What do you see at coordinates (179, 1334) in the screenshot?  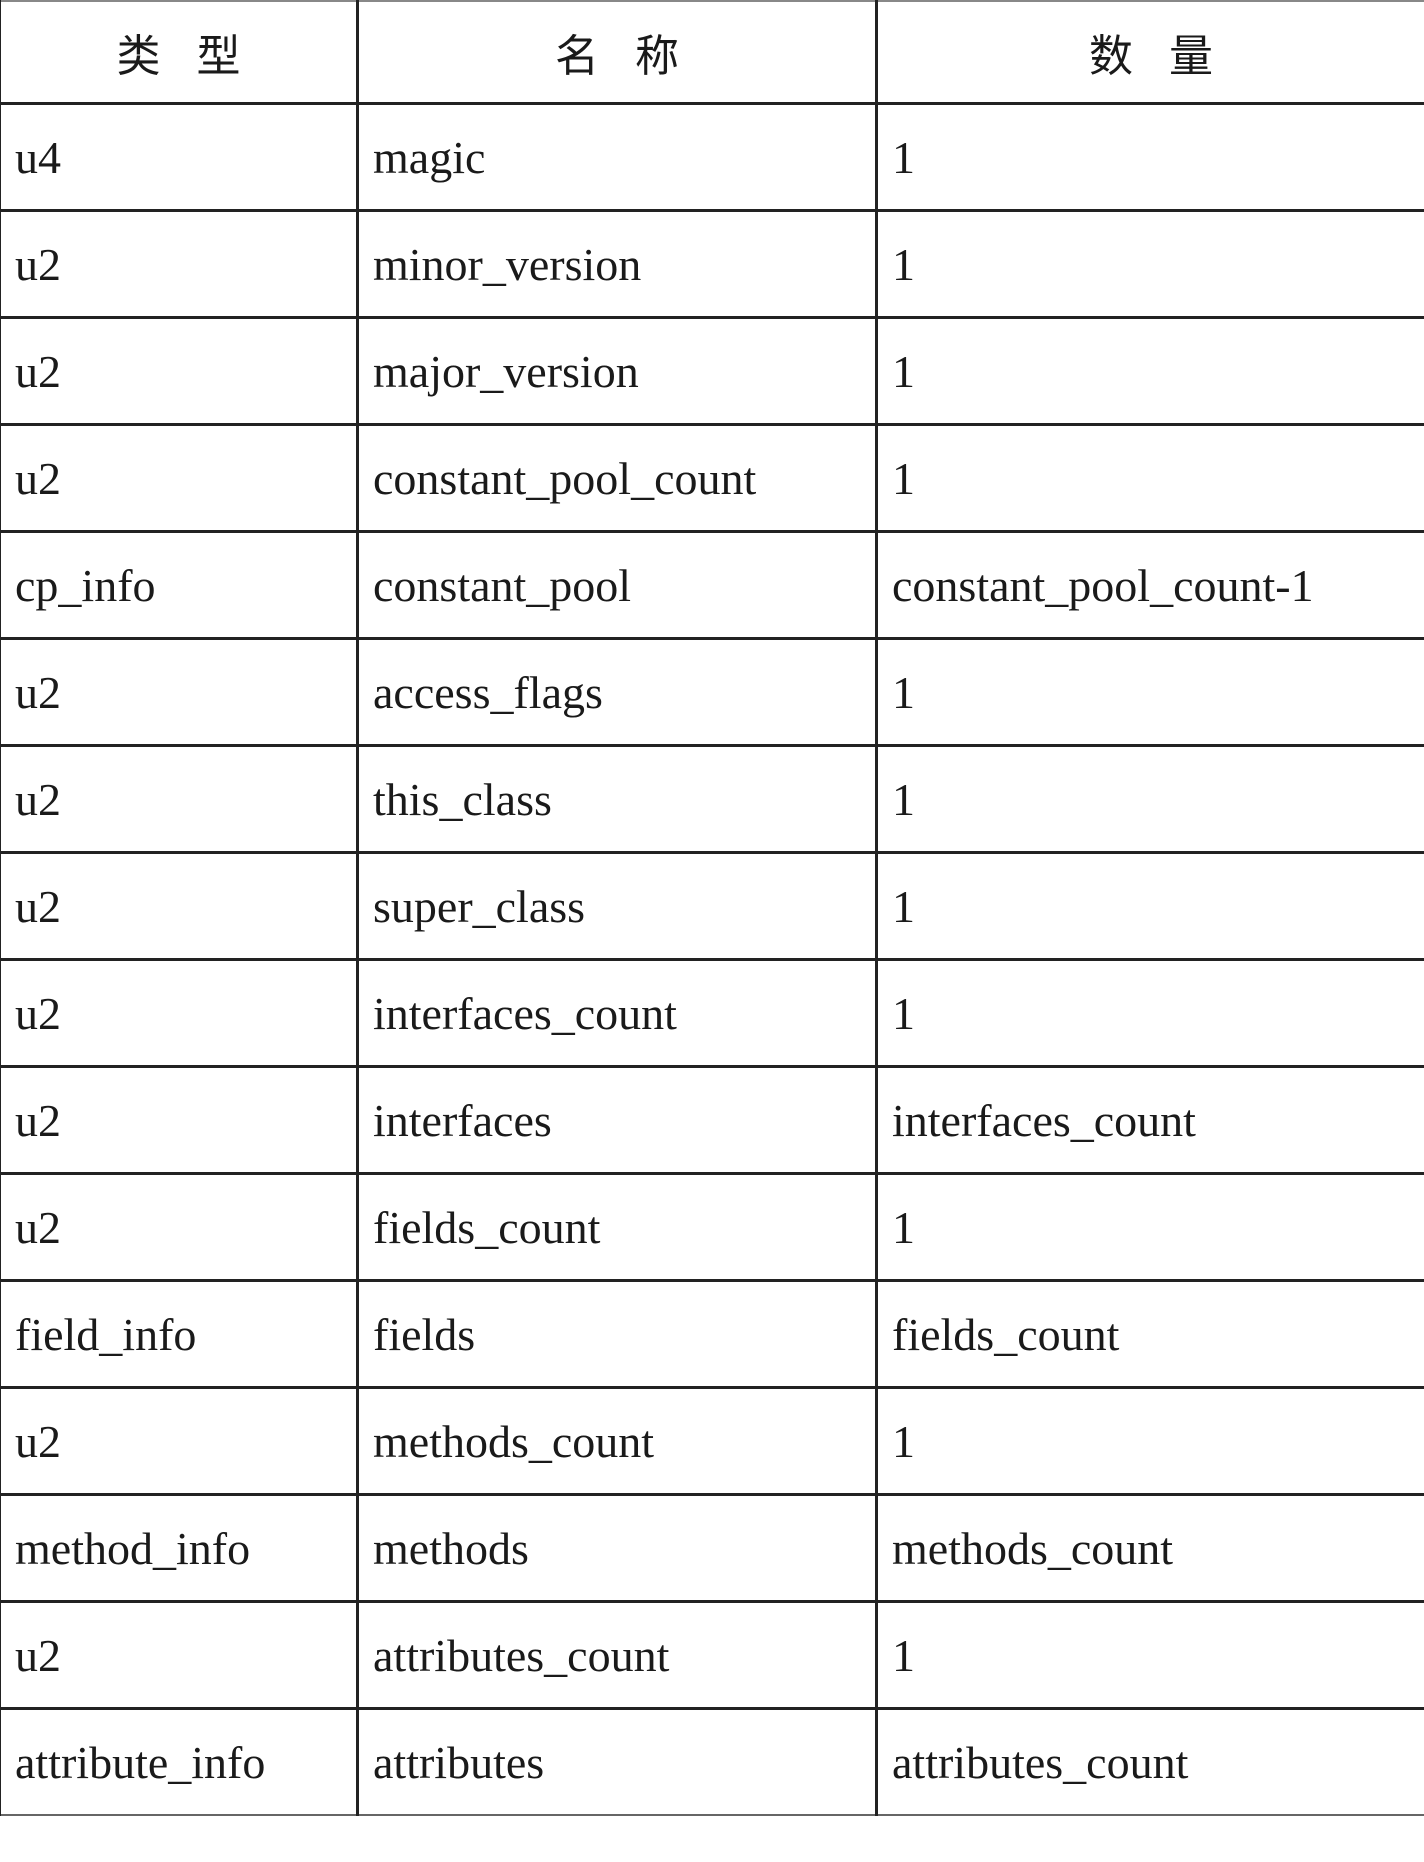 I see `cell-type: field_info` at bounding box center [179, 1334].